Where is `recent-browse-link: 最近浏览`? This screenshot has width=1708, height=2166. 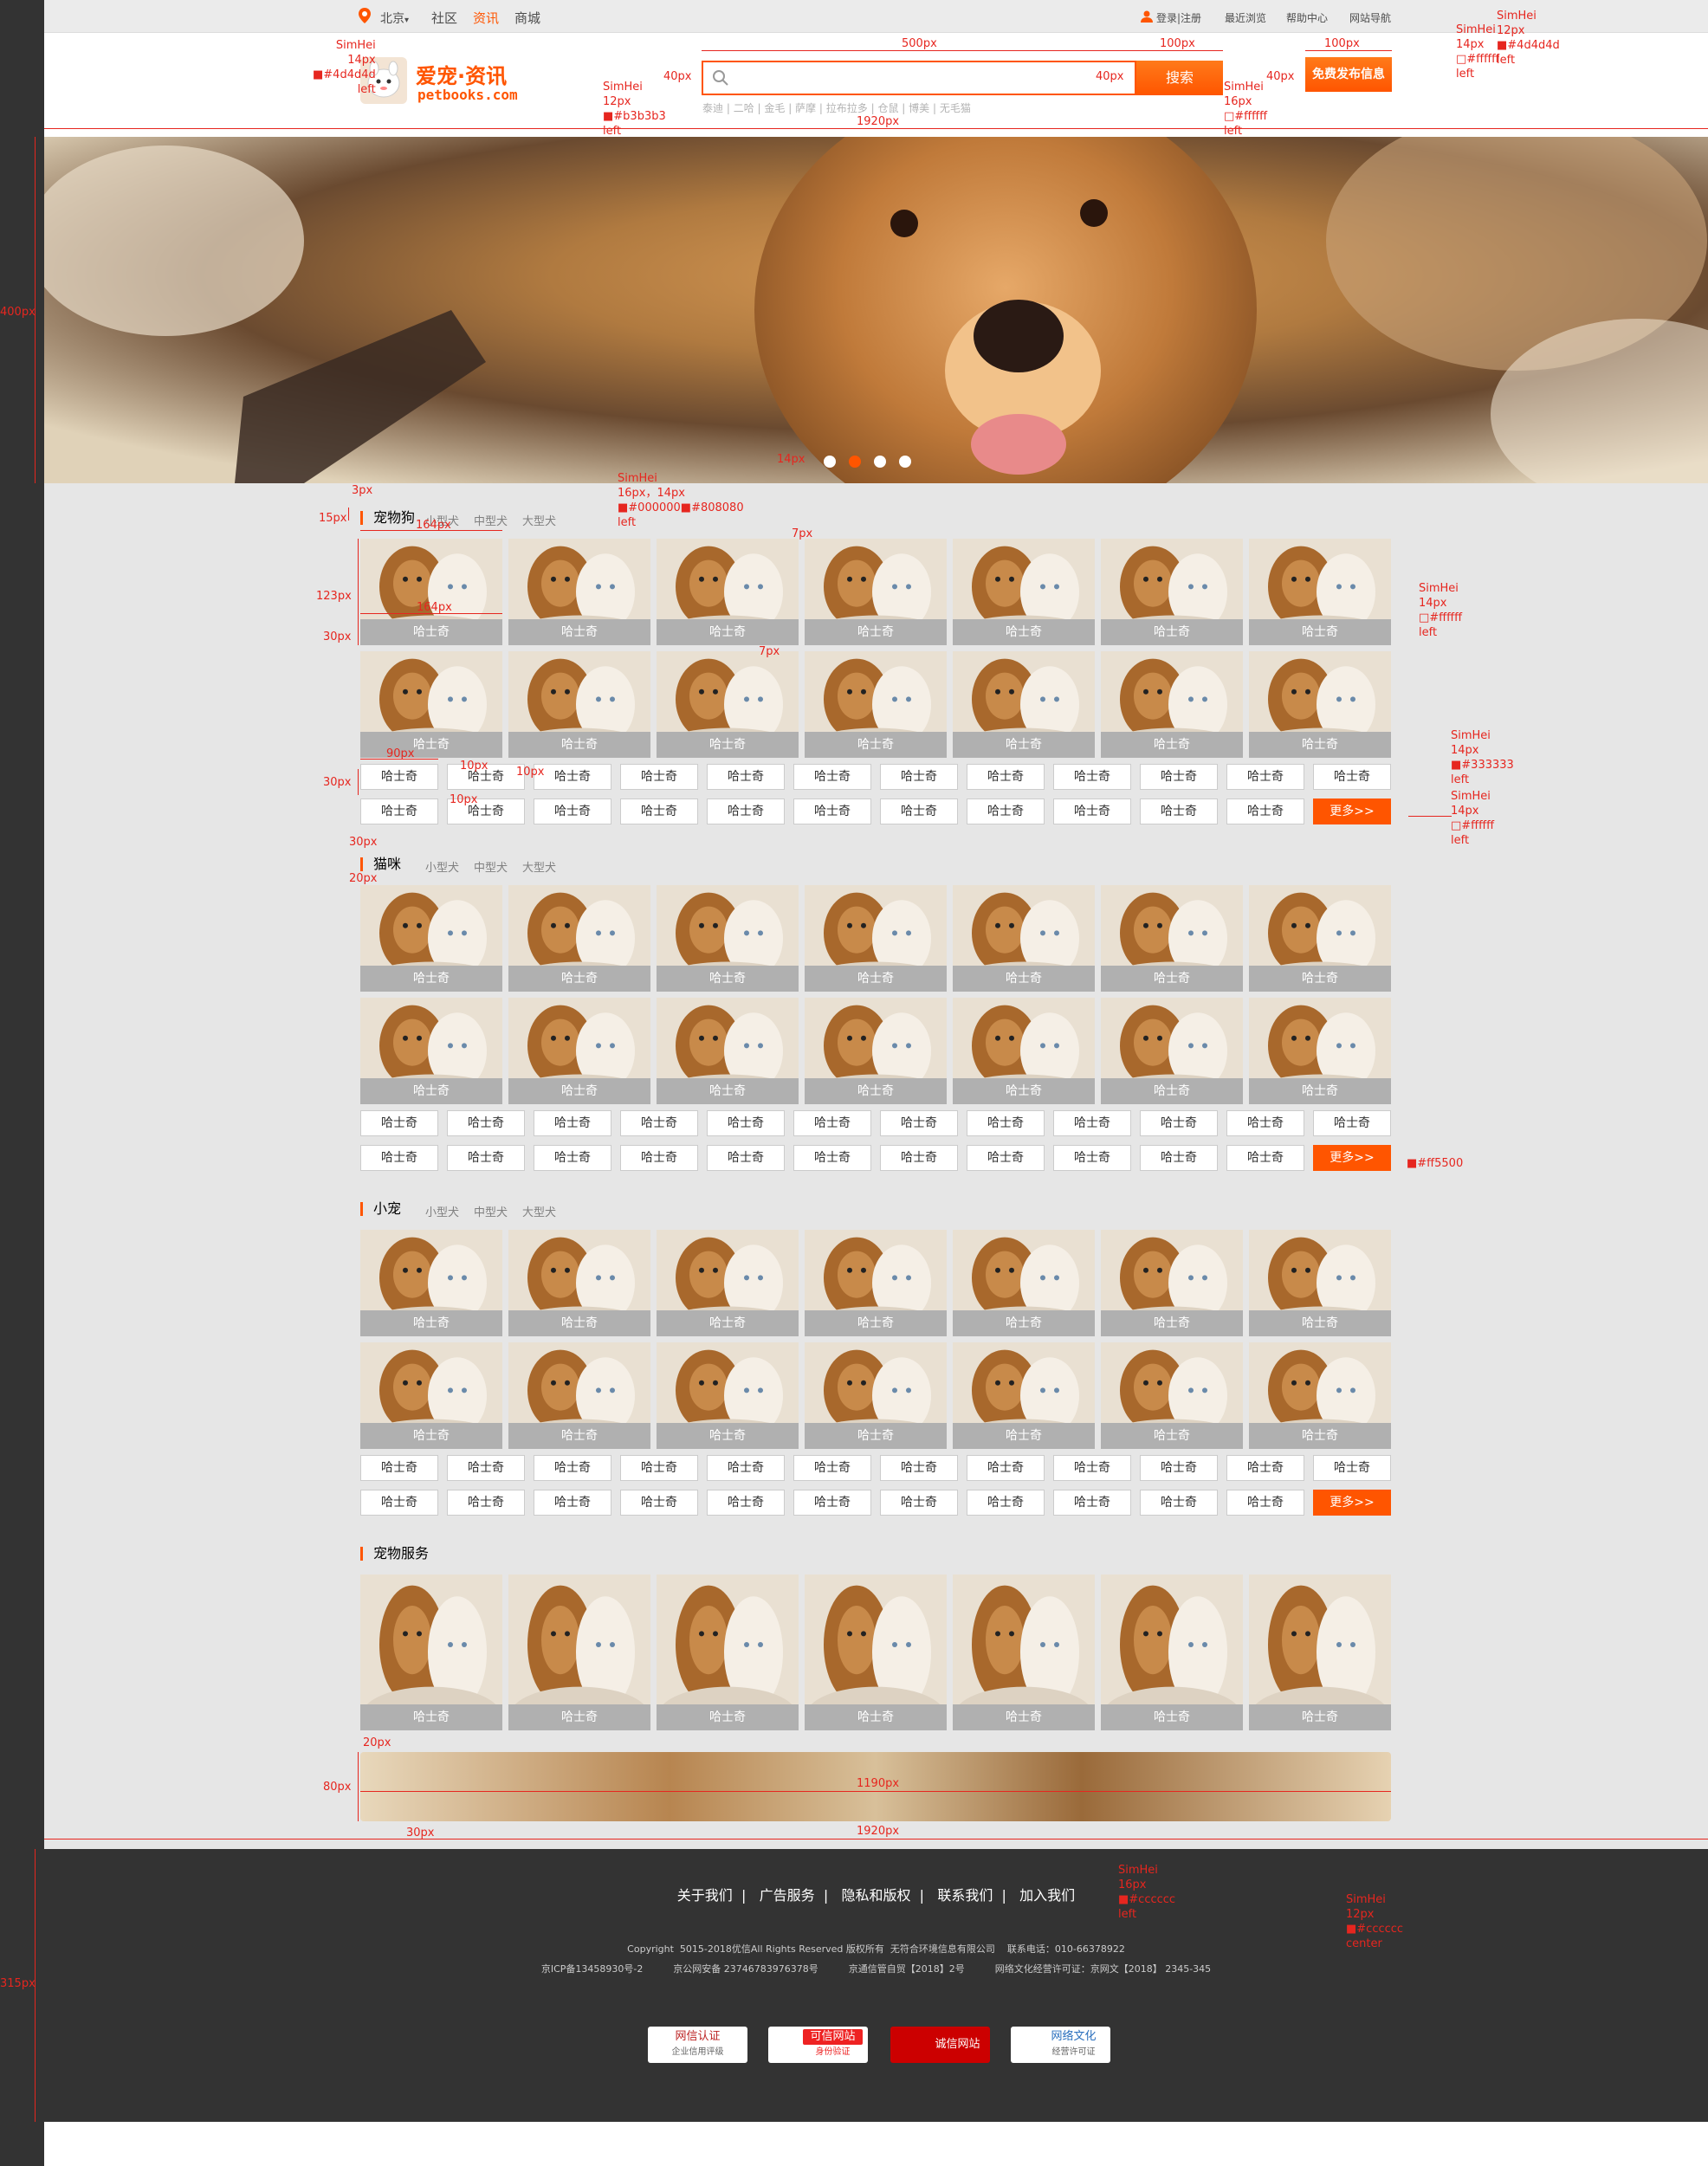
recent-browse-link: 最近浏览 is located at coordinates (1245, 17).